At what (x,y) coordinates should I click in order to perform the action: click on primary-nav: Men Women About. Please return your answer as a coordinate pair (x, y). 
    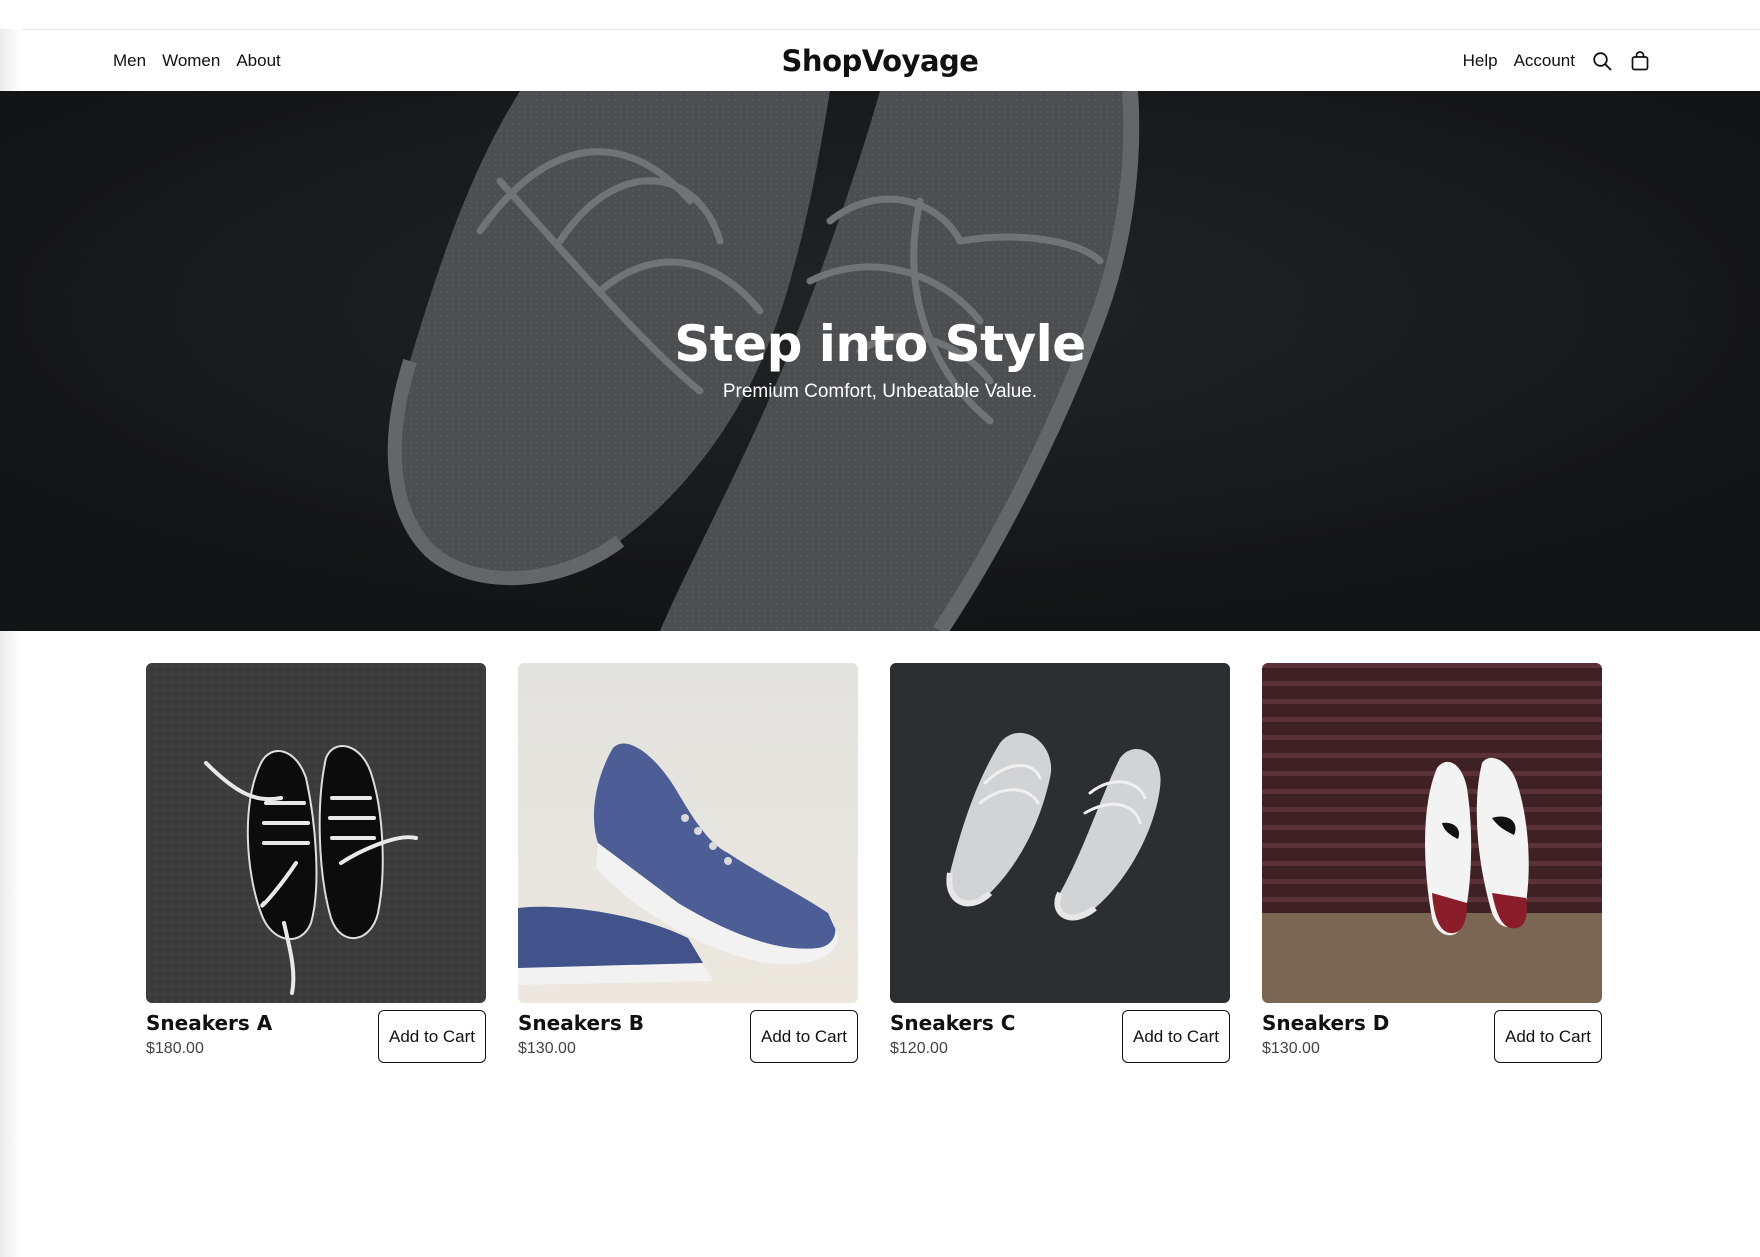
    Looking at the image, I should click on (197, 60).